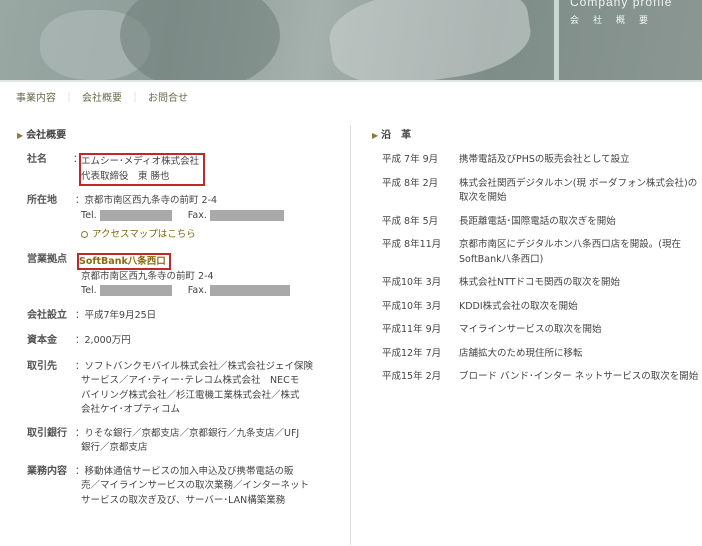 The image size is (702, 546). I want to click on history-item: 平成11年 9月 マイラインサービスの取次を開始, so click(542, 330).